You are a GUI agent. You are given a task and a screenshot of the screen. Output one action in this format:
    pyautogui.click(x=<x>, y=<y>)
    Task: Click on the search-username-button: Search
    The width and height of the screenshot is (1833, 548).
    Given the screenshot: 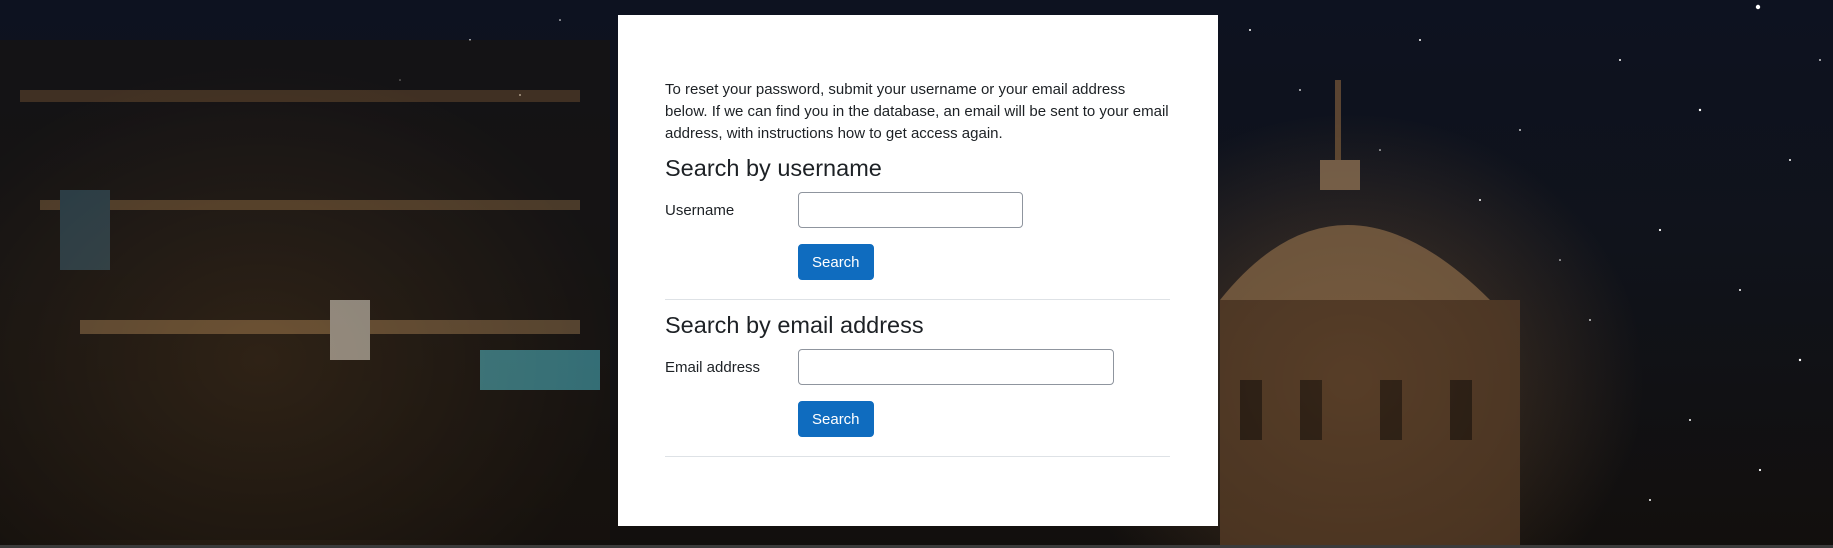 What is the action you would take?
    pyautogui.click(x=836, y=262)
    